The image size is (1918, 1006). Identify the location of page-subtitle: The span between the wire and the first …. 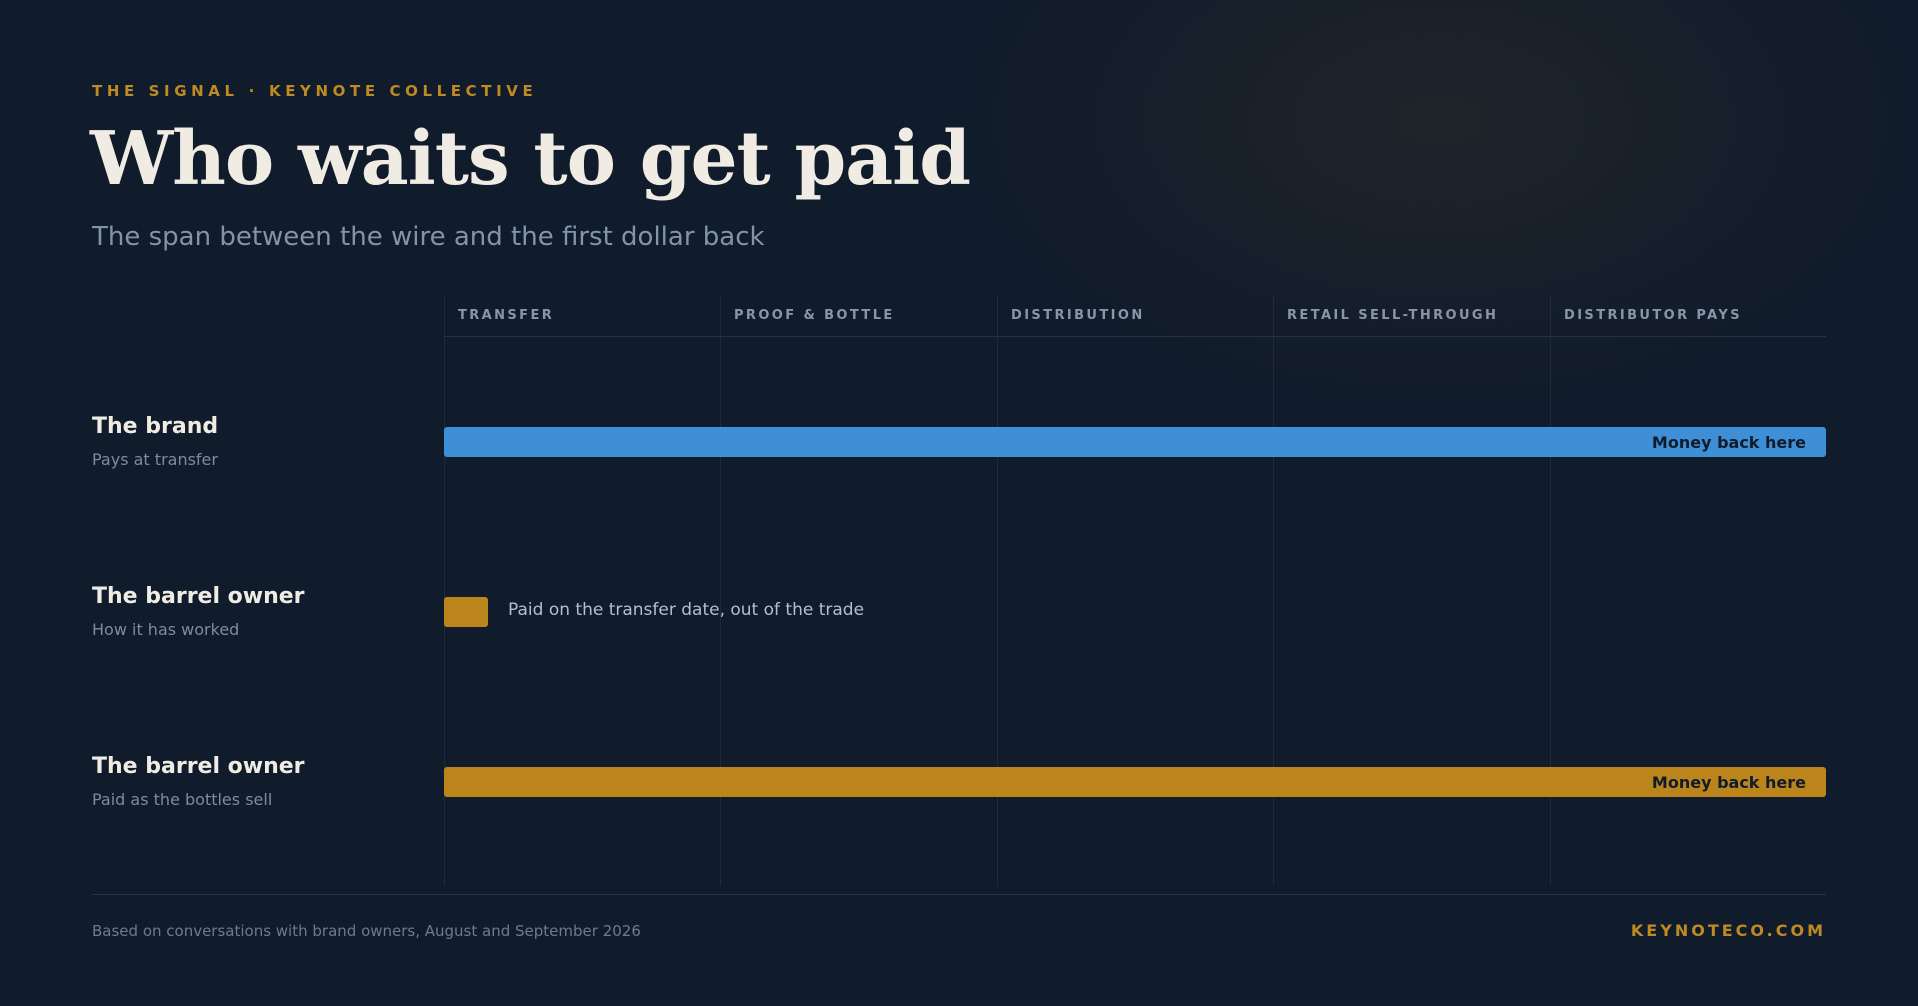
(428, 237).